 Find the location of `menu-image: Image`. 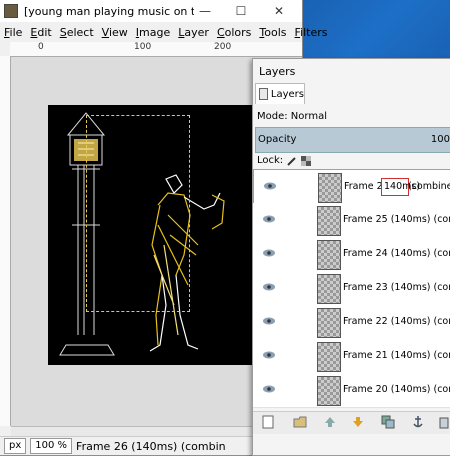

menu-image: Image is located at coordinates (153, 32).